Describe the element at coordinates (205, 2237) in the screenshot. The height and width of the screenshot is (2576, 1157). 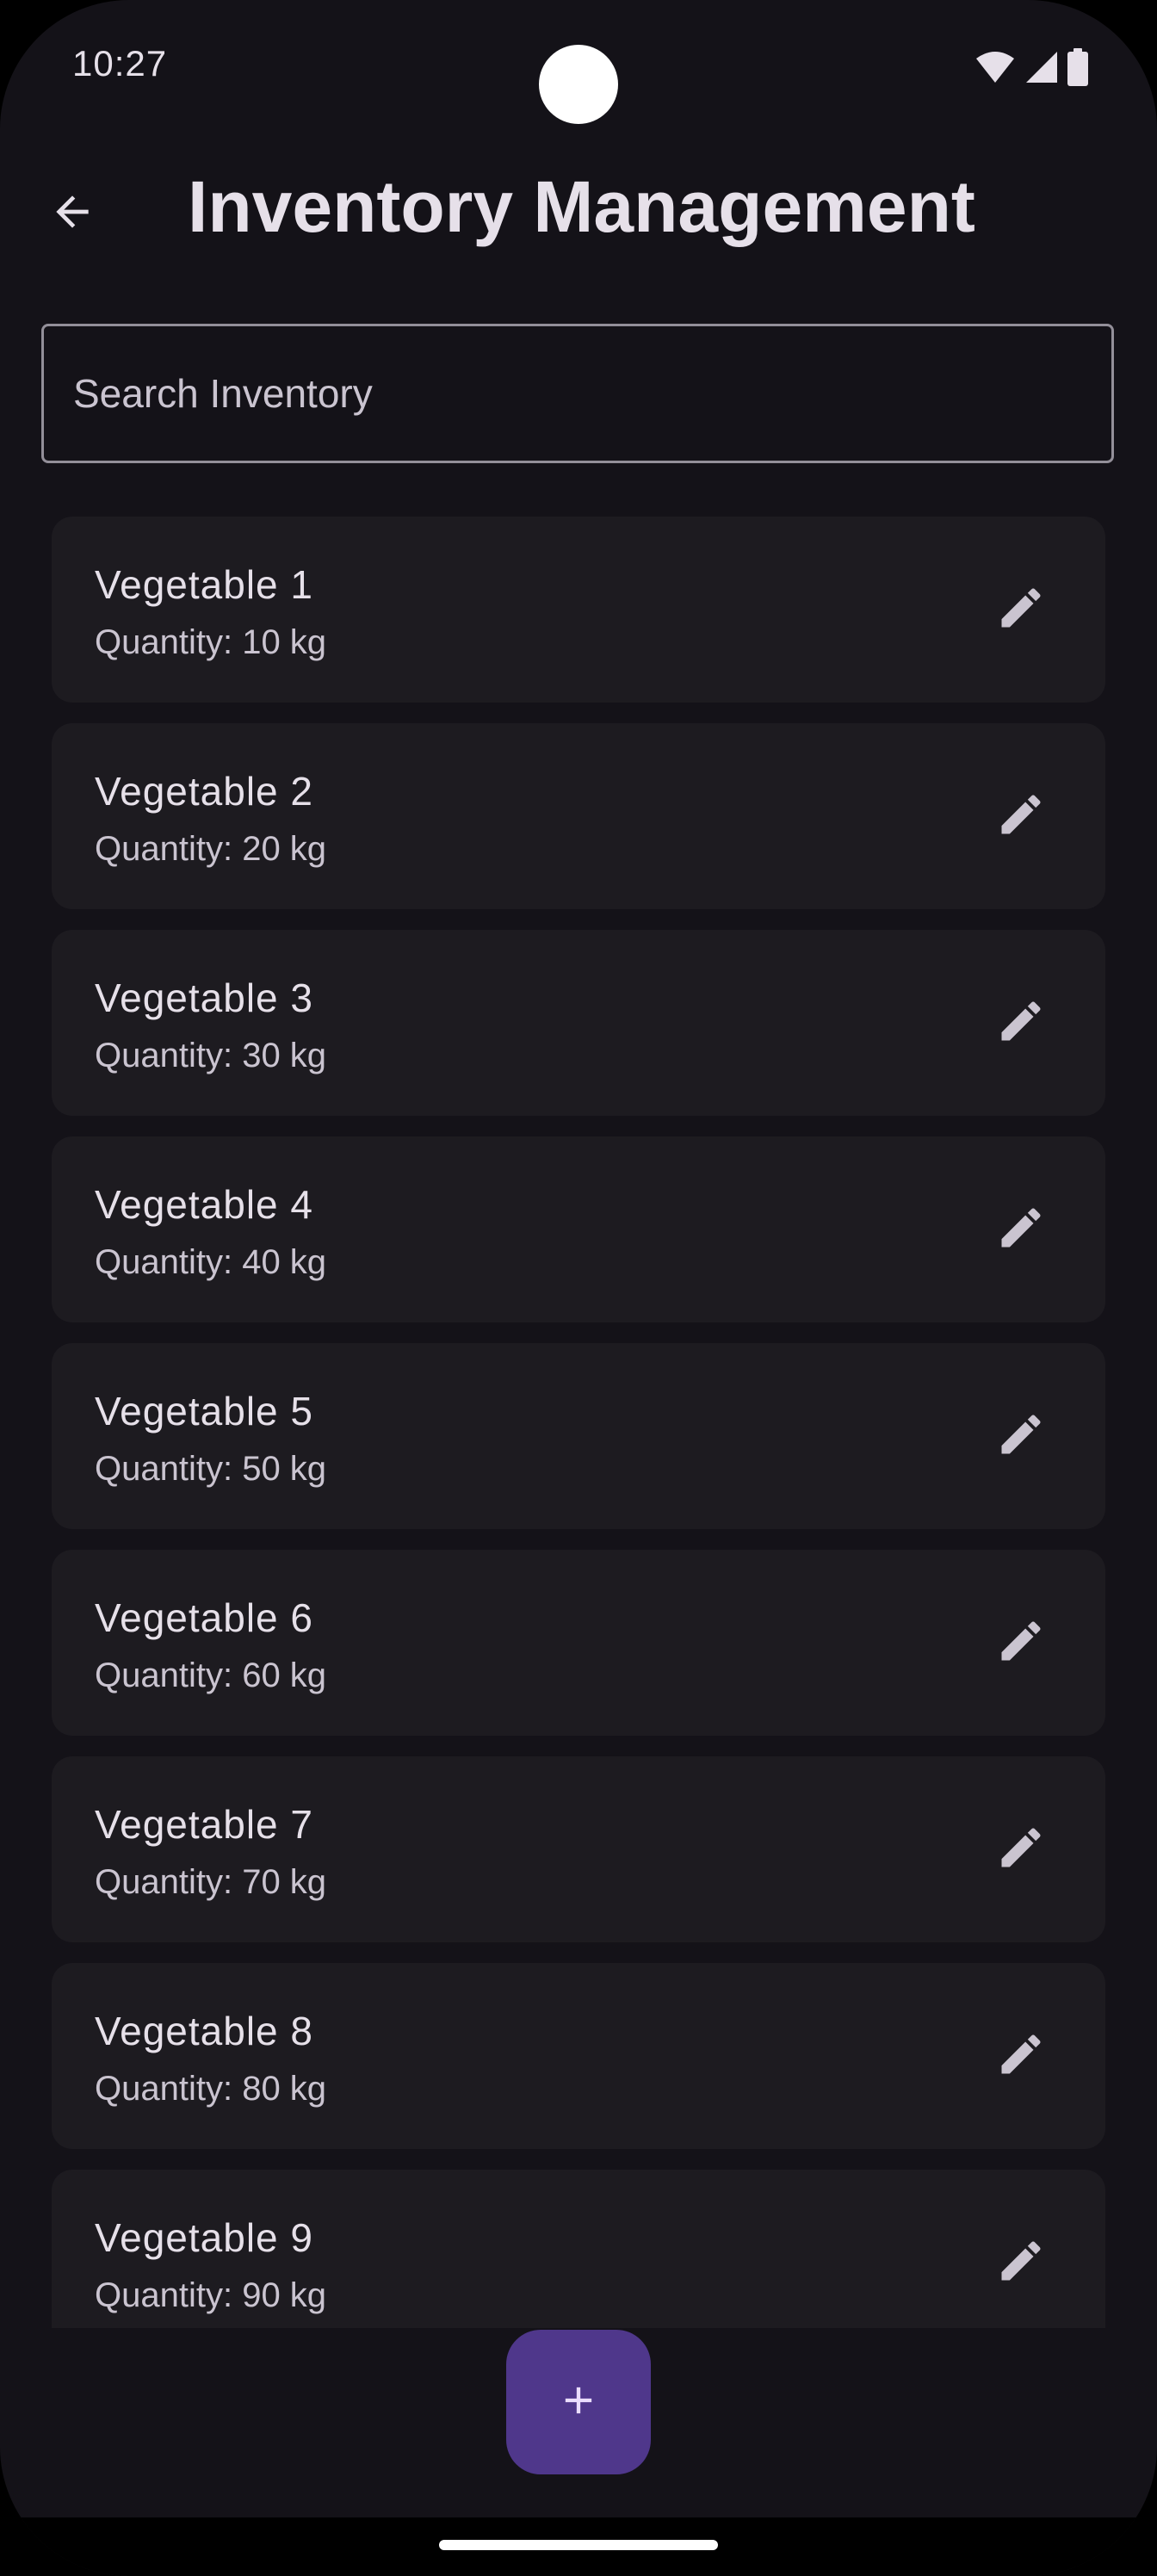
I see `item-name: Vegetable 9` at that location.